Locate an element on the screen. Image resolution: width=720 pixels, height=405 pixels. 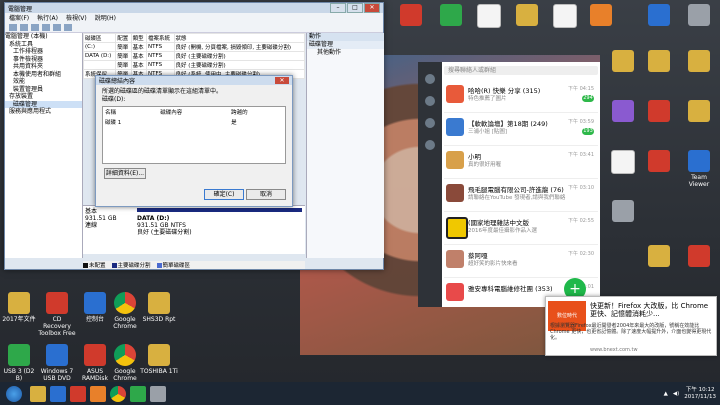
desktop-icon-r19 is located at coordinates (659, 257).